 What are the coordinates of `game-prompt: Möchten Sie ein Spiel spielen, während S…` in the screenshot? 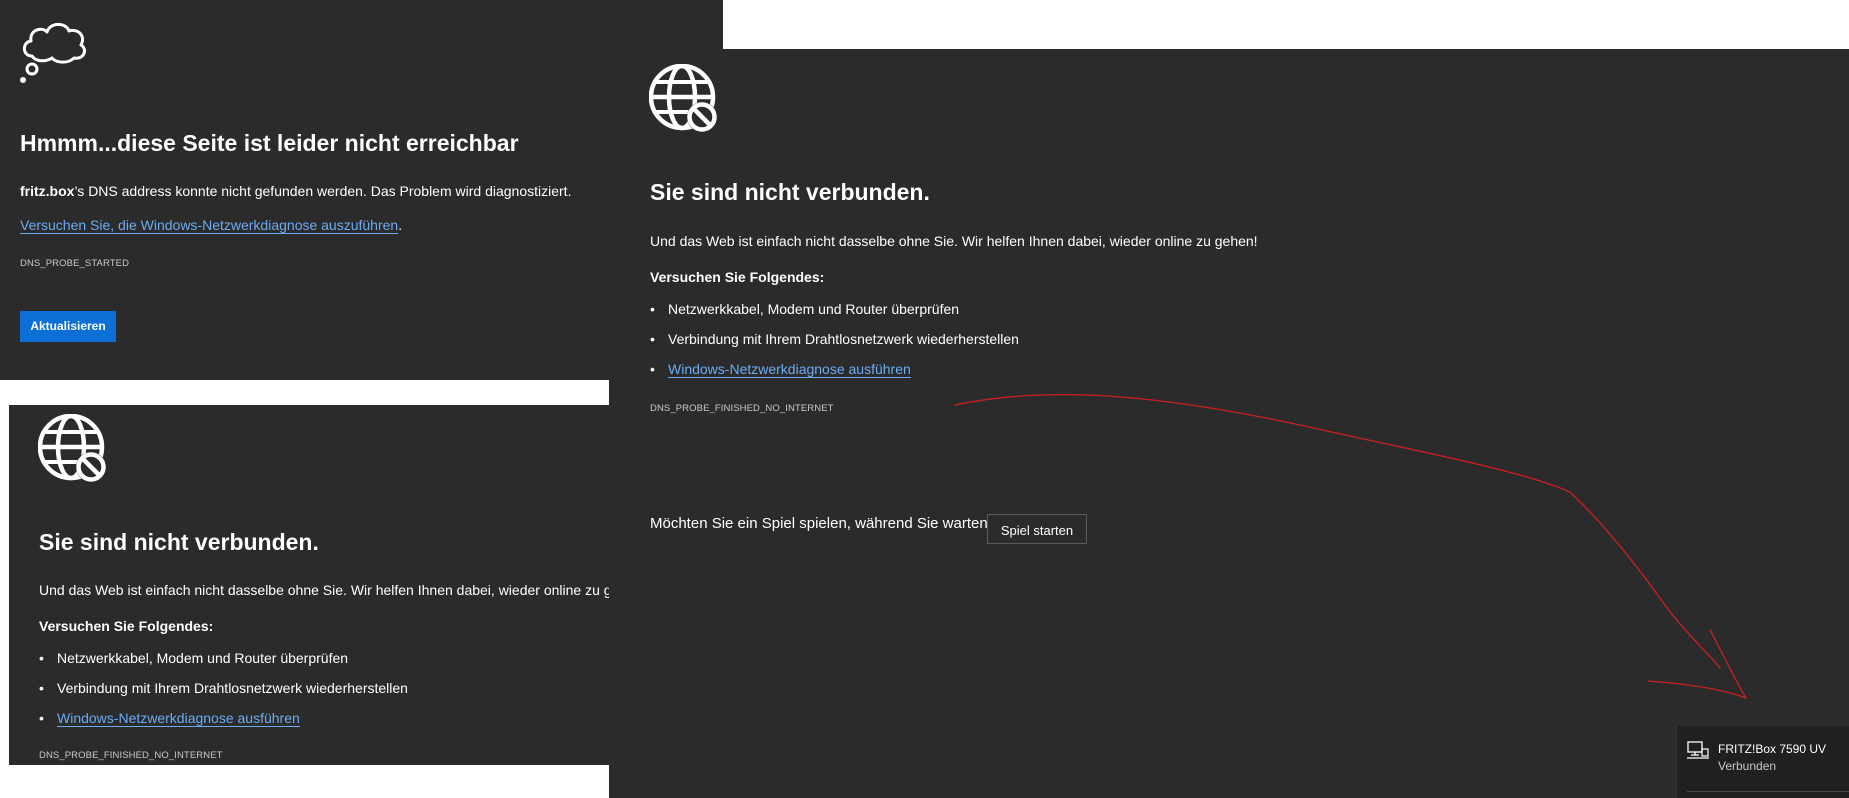 It's located at (823, 523).